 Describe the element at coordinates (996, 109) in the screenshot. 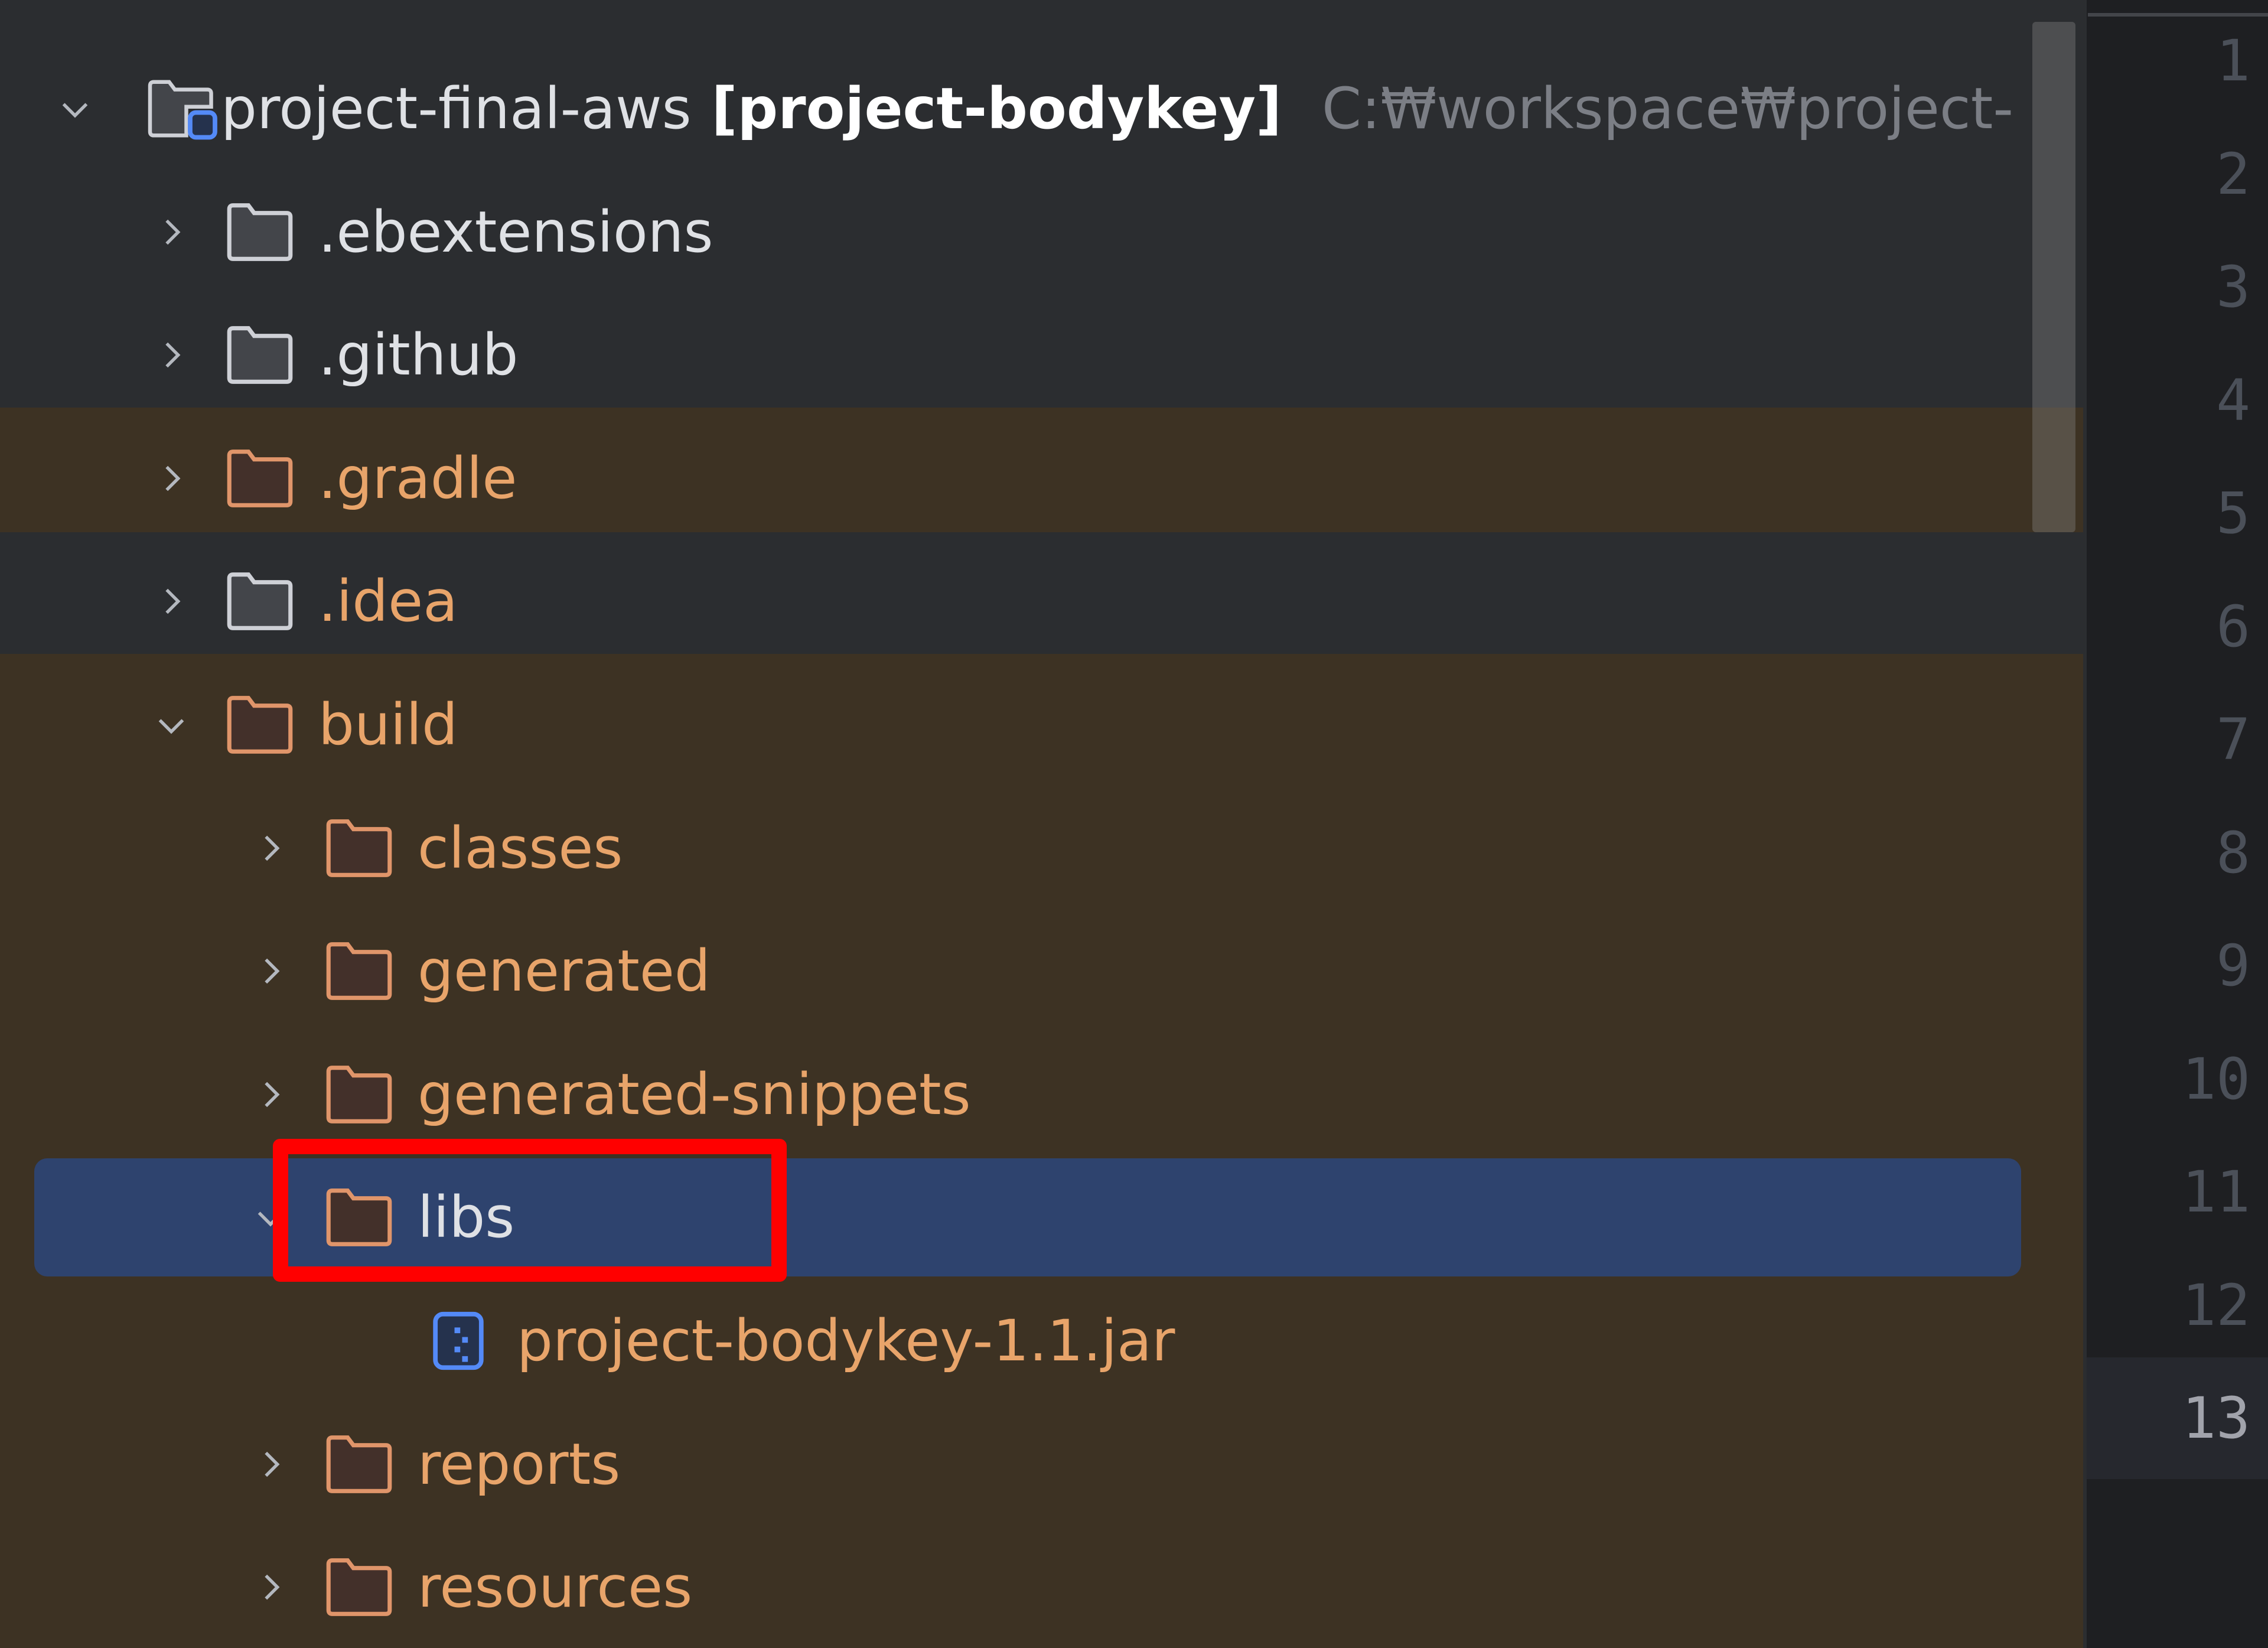

I see `module-name: [project-bodykey]` at that location.